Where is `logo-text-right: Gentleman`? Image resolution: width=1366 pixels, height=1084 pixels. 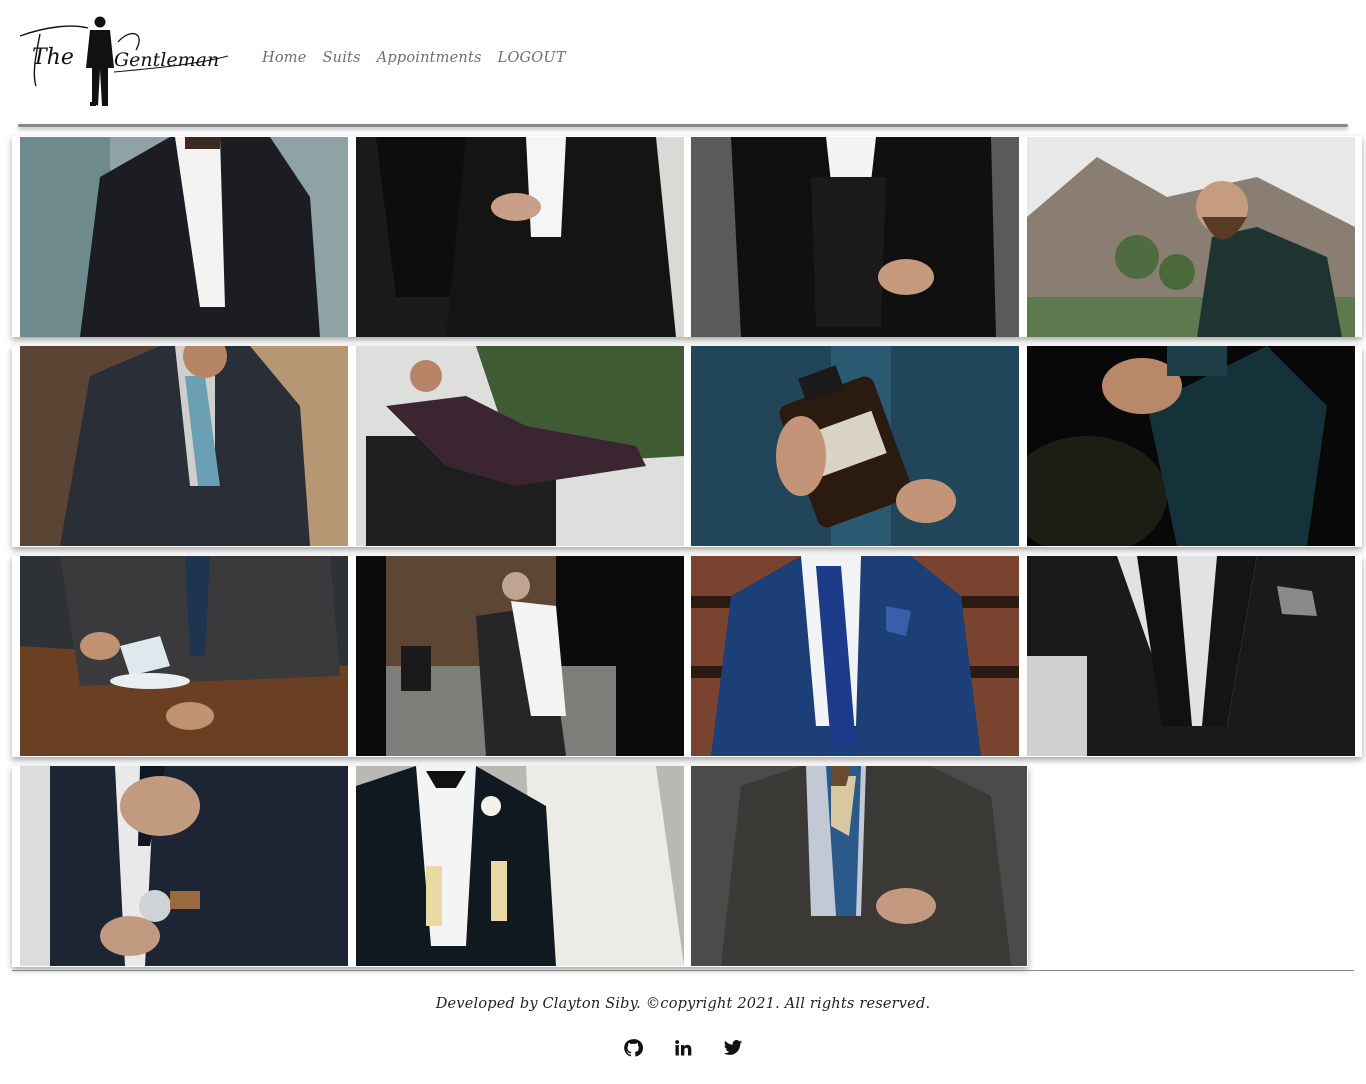 logo-text-right: Gentleman is located at coordinates (166, 60).